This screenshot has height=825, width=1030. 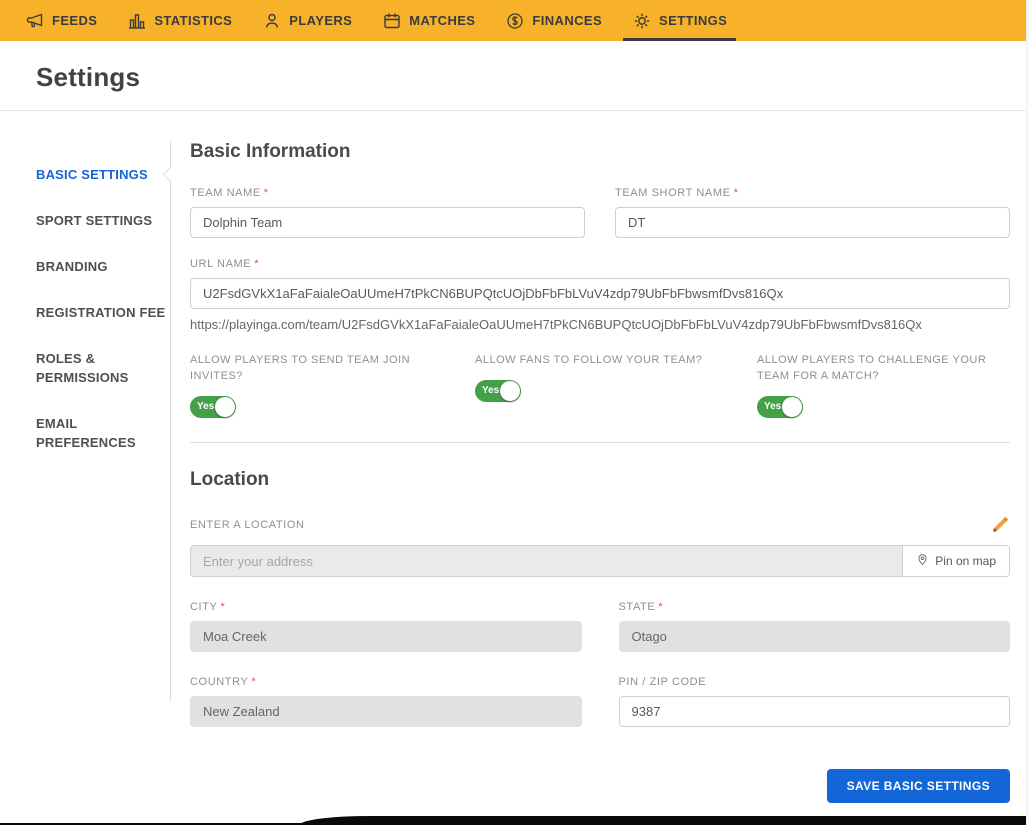 I want to click on pin-on-map-label: Pin on map, so click(x=965, y=561).